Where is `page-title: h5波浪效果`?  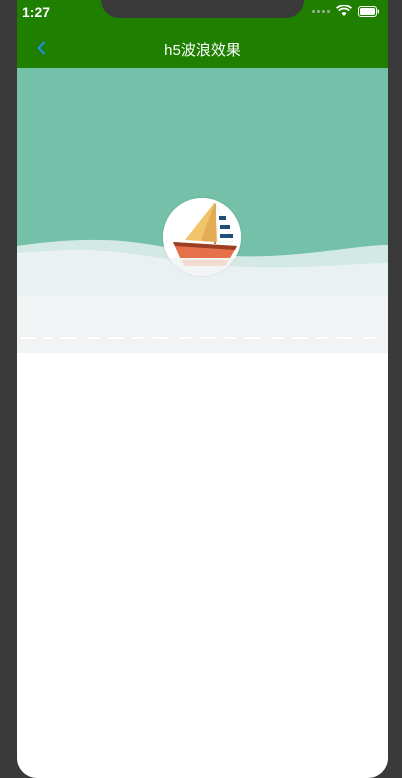
page-title: h5波浪效果 is located at coordinates (202, 50).